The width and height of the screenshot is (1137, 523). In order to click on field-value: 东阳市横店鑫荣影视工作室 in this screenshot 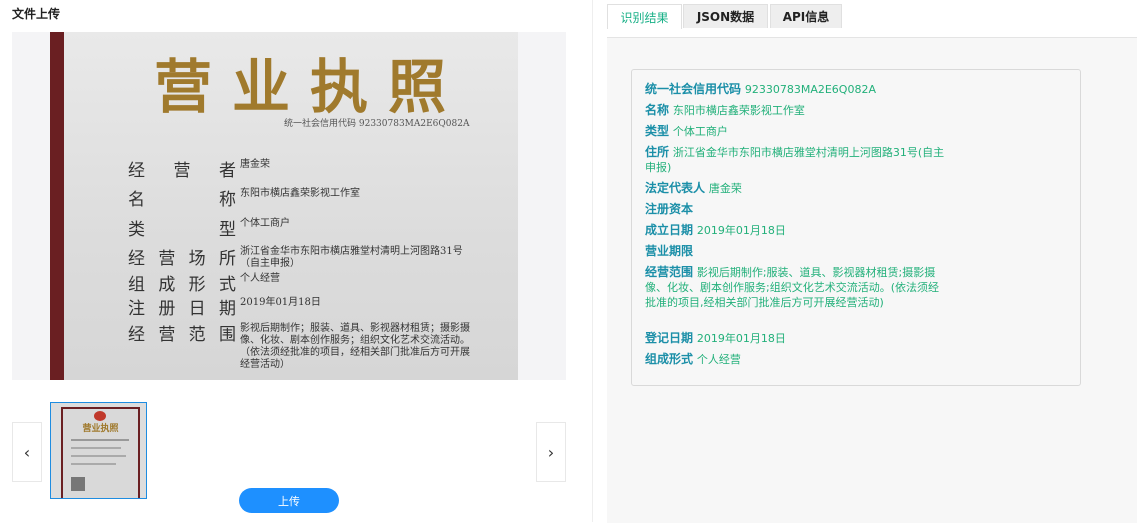, I will do `click(738, 110)`.